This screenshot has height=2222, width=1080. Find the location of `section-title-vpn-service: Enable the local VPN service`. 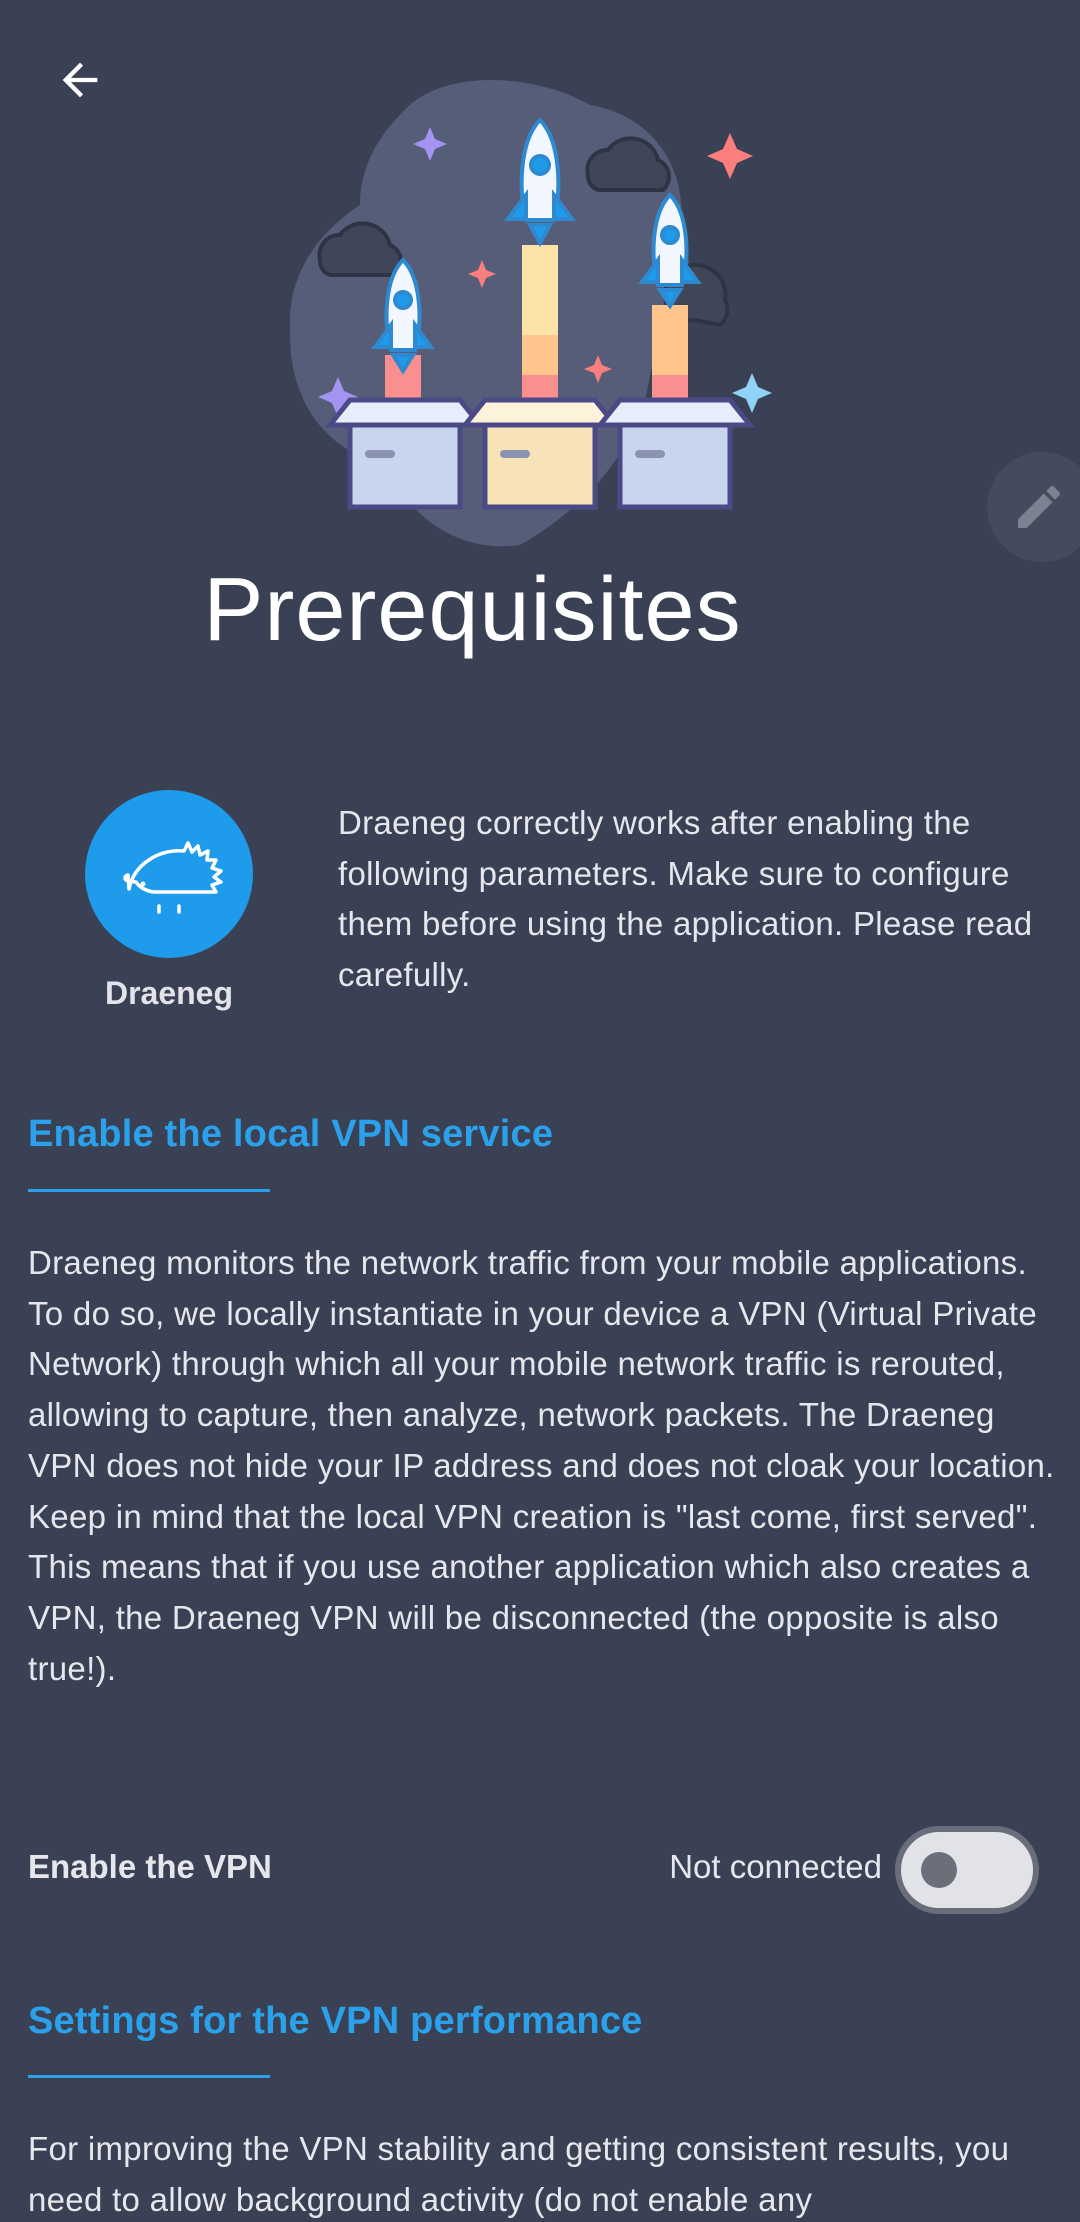

section-title-vpn-service: Enable the local VPN service is located at coordinates (291, 1134).